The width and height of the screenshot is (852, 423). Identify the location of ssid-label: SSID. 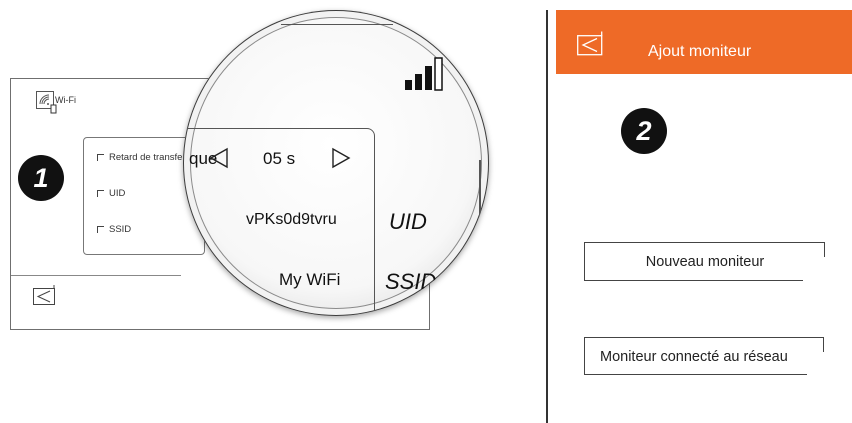
(411, 281).